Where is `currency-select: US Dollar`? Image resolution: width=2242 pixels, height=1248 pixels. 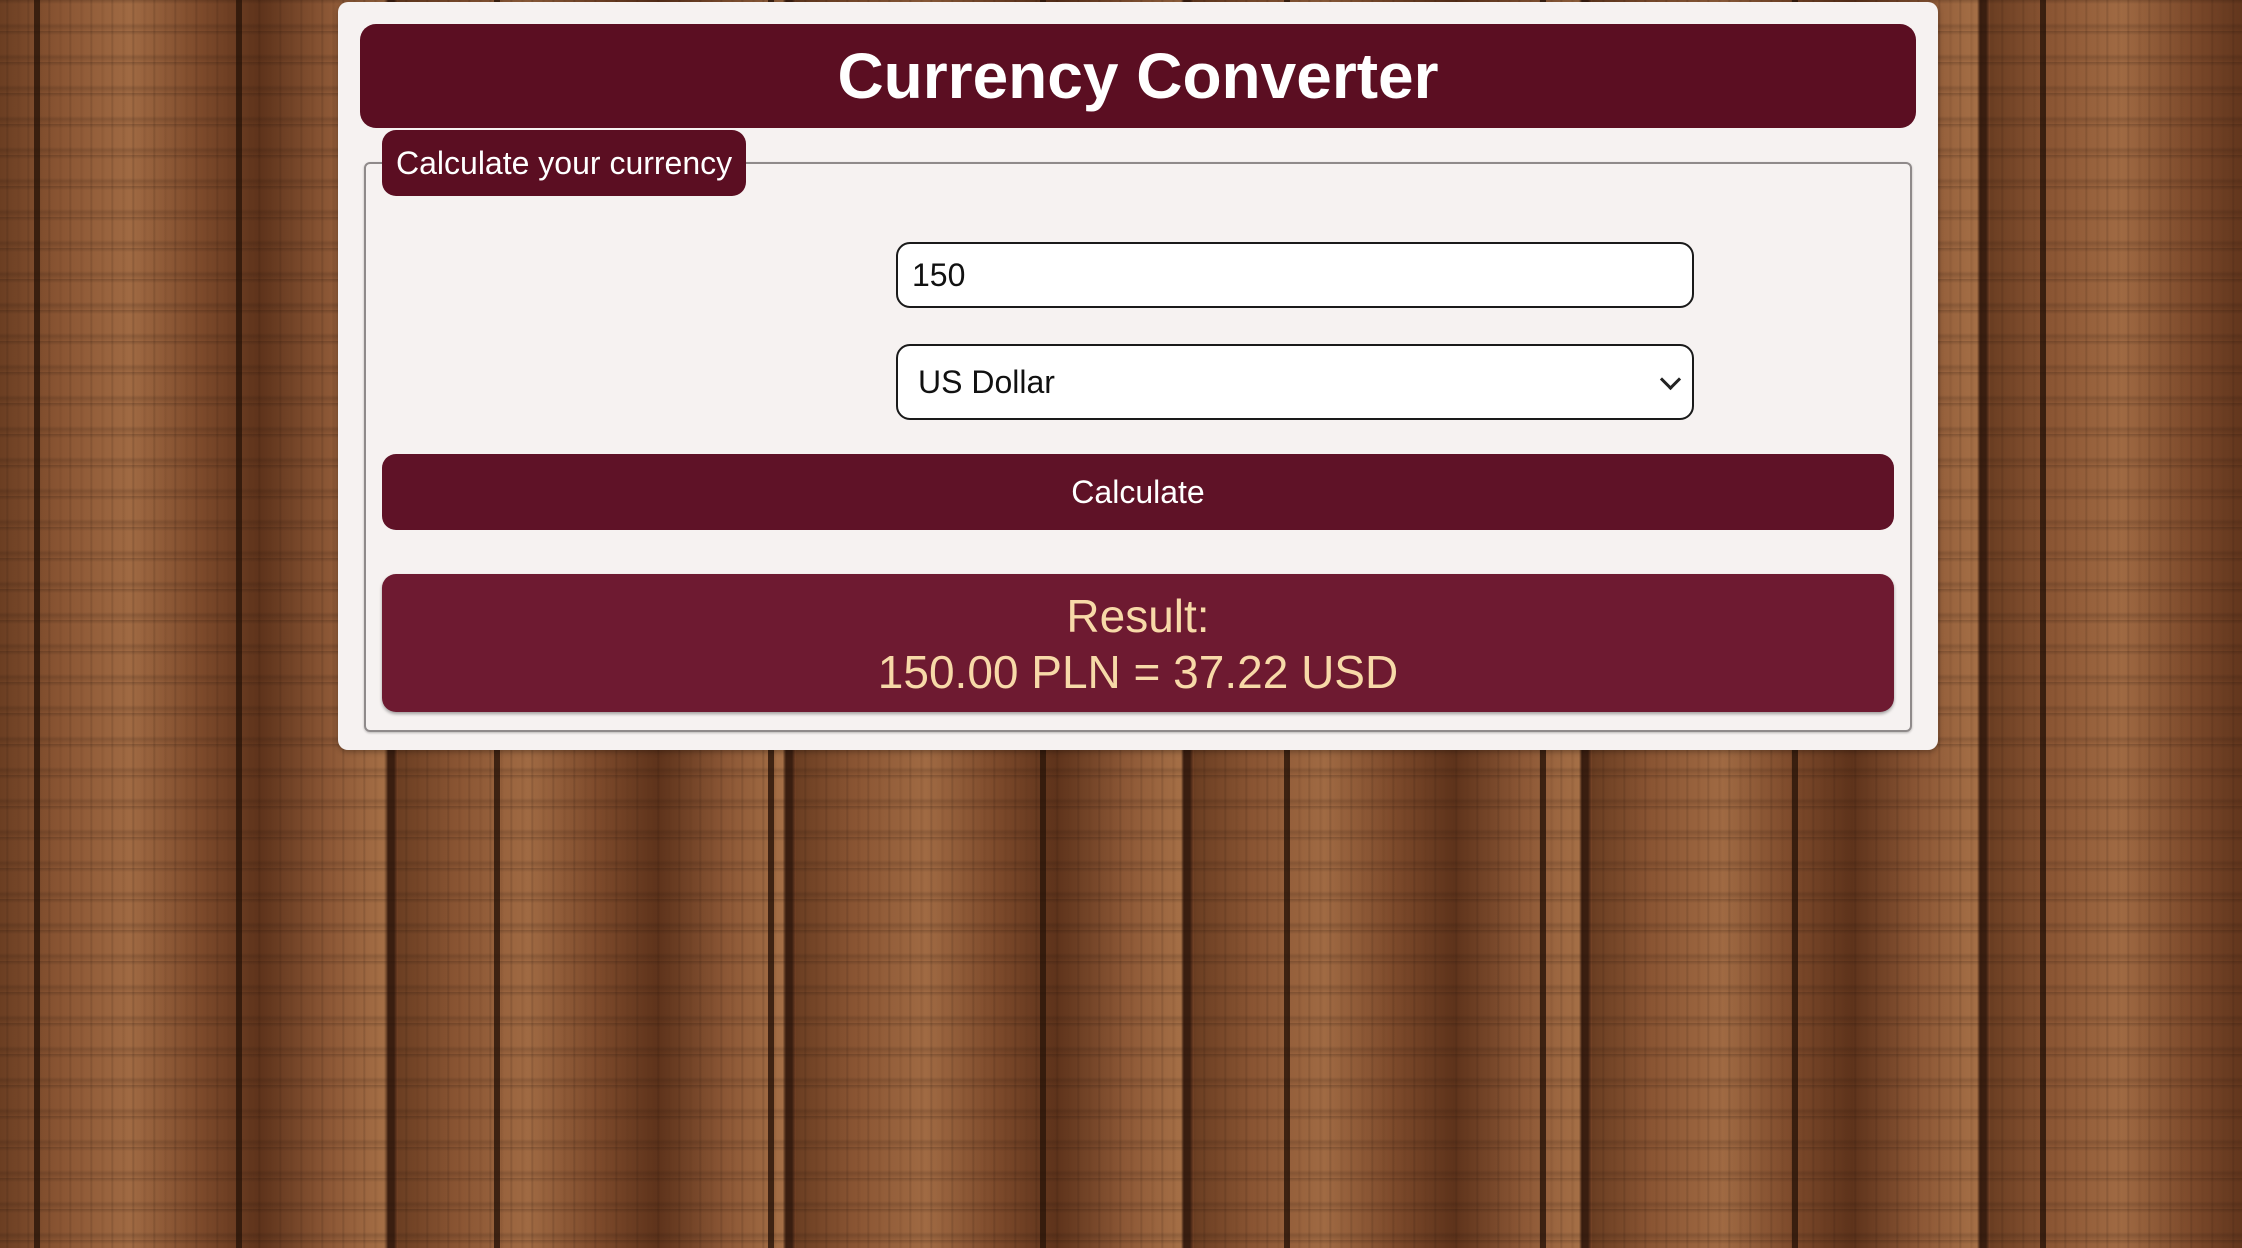 currency-select: US Dollar is located at coordinates (1295, 382).